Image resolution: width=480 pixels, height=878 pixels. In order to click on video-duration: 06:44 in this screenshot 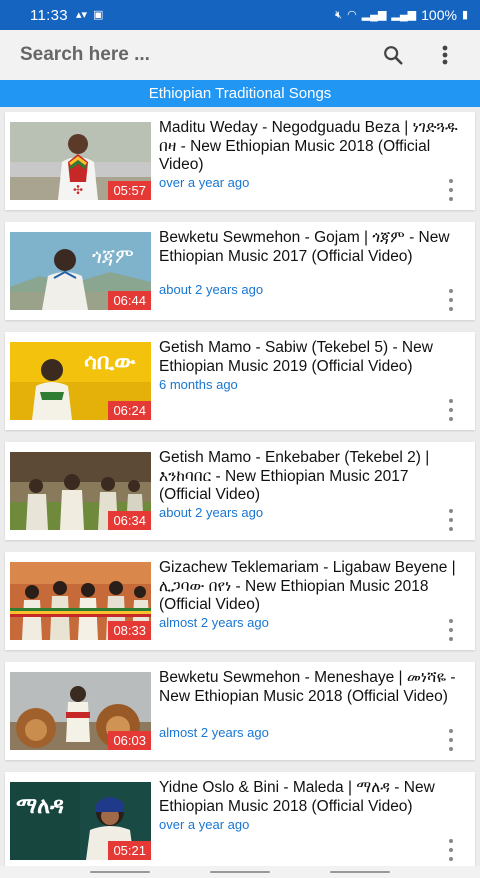, I will do `click(129, 300)`.